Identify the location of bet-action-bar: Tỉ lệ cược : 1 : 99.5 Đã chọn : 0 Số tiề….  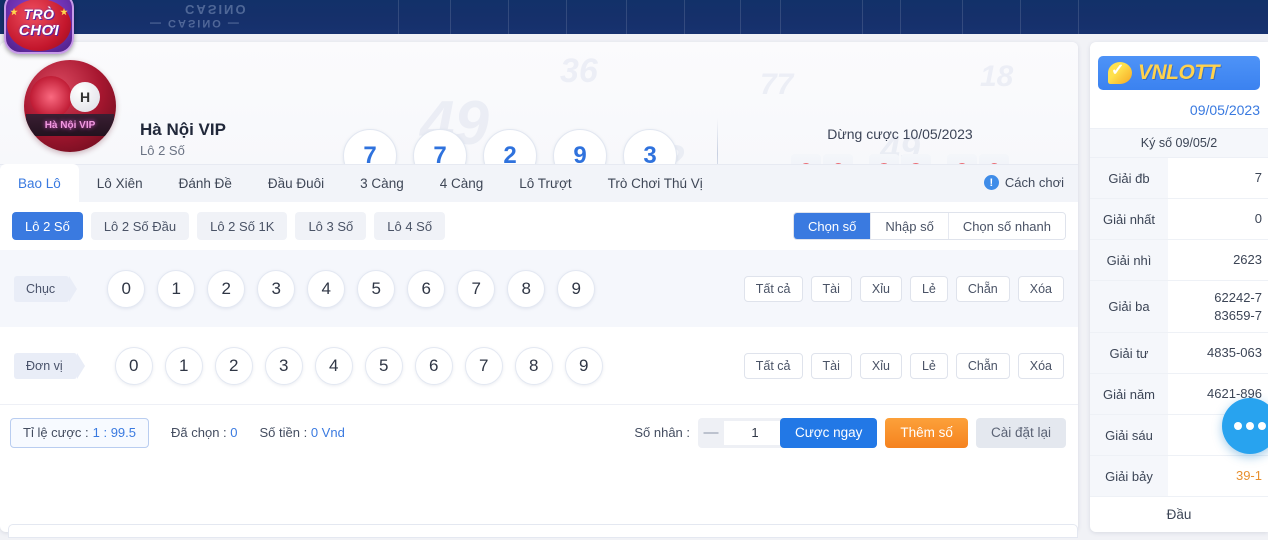
(539, 432).